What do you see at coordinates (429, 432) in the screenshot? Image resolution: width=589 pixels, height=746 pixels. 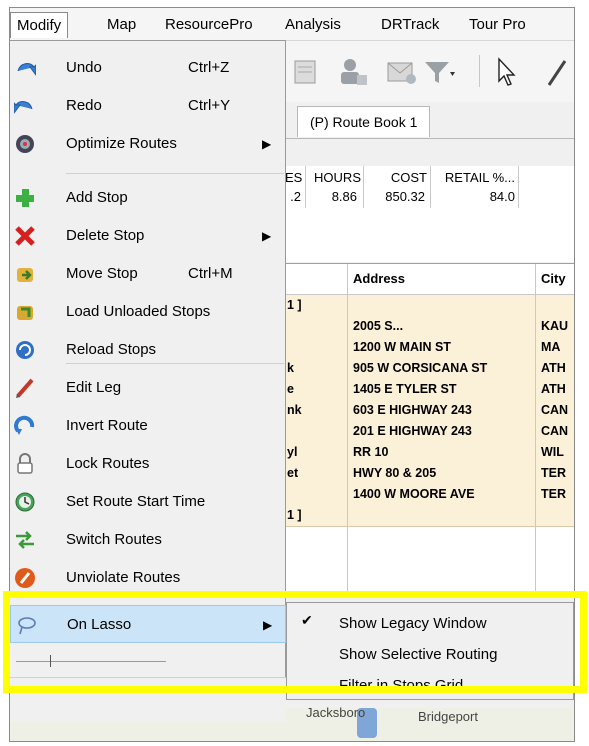 I see `table-row: 201 E HIGHWAY 243 CAN` at bounding box center [429, 432].